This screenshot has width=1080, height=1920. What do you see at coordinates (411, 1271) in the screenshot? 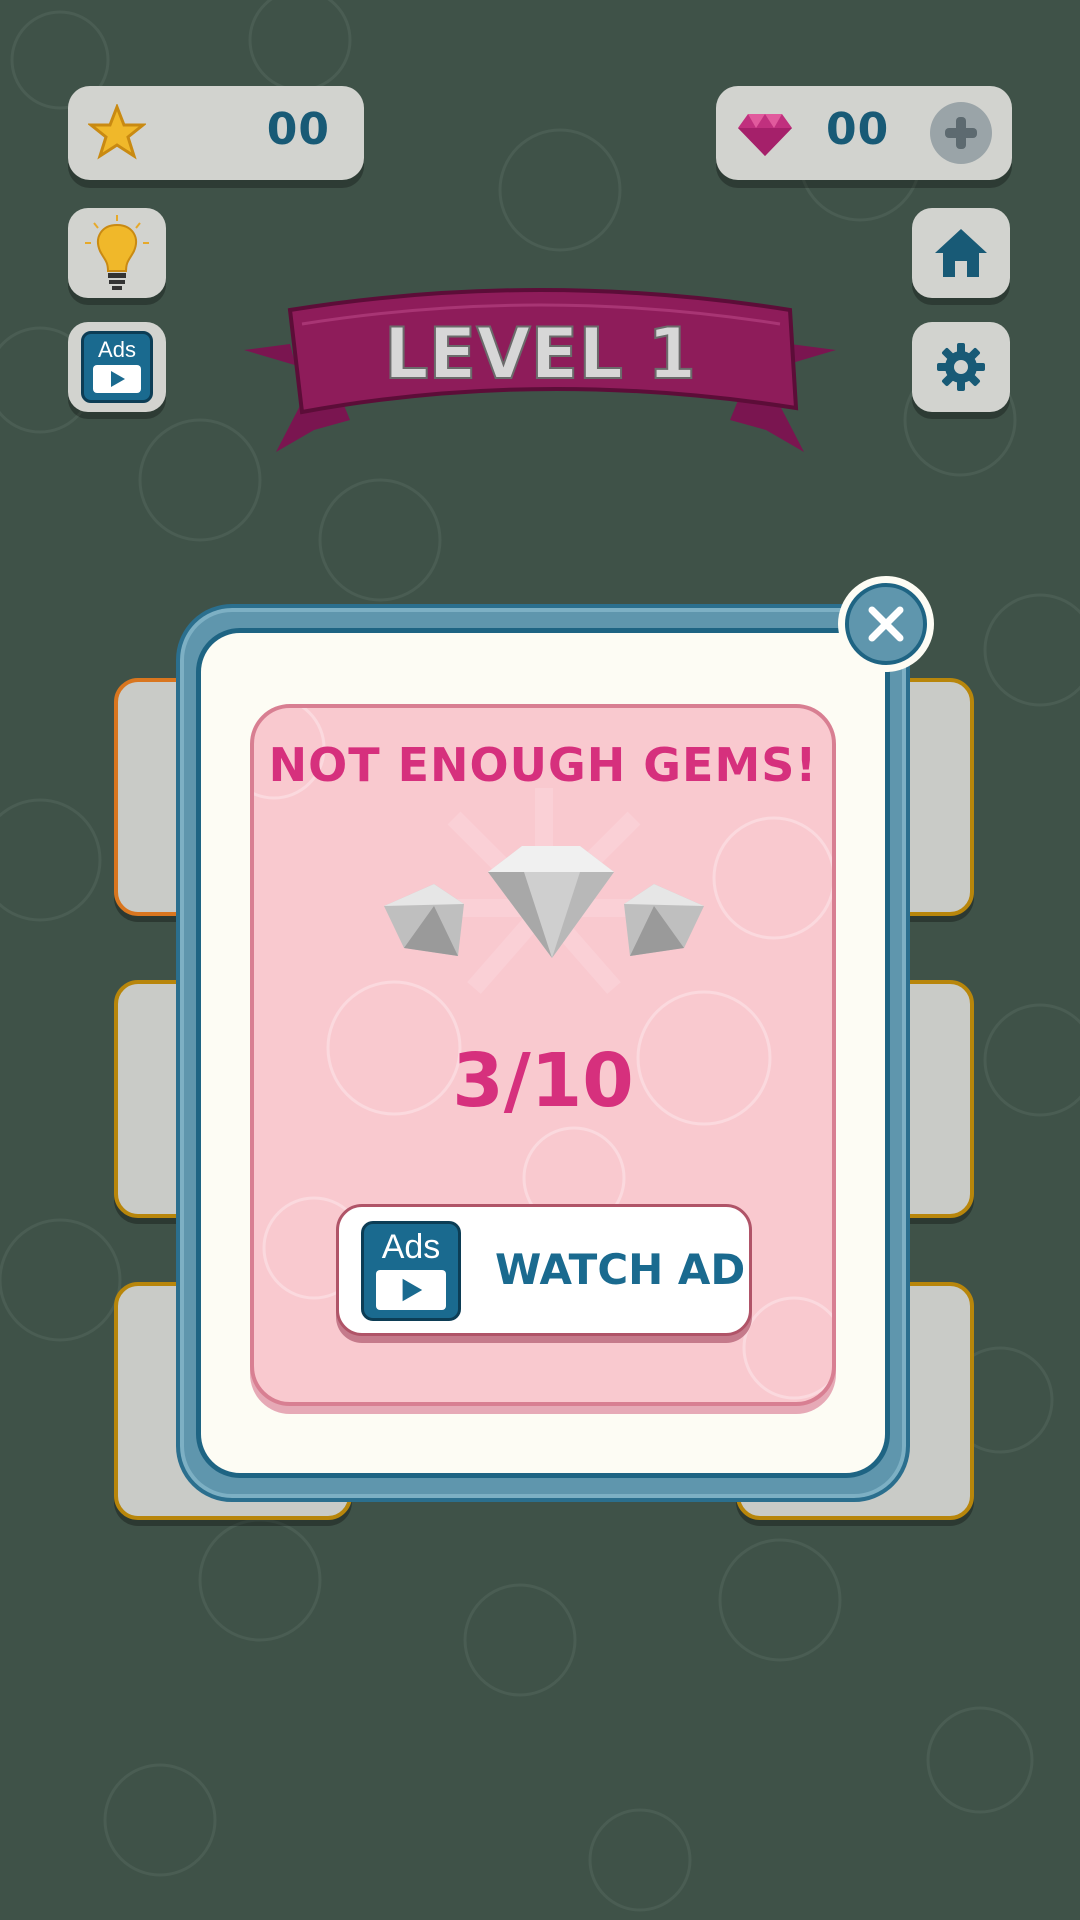
I see `ads-play-icon: Ads` at bounding box center [411, 1271].